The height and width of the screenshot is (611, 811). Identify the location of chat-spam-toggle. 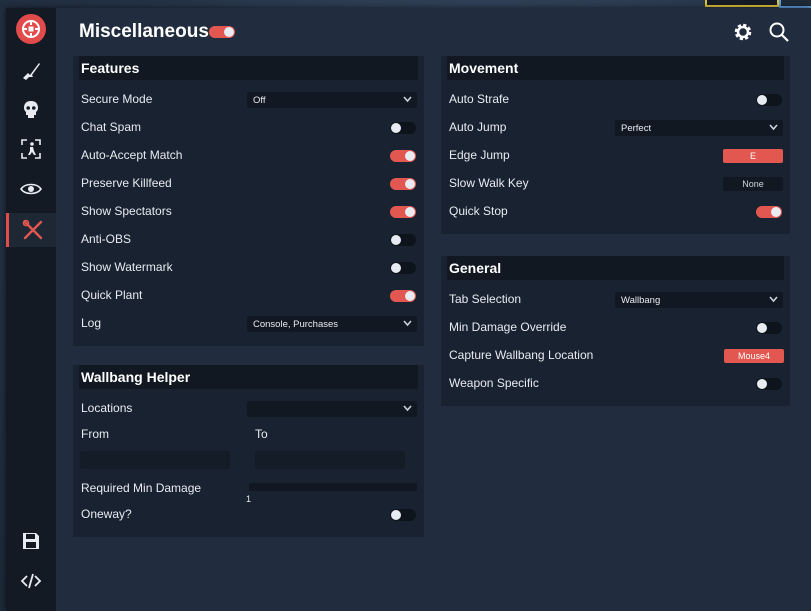
(403, 128).